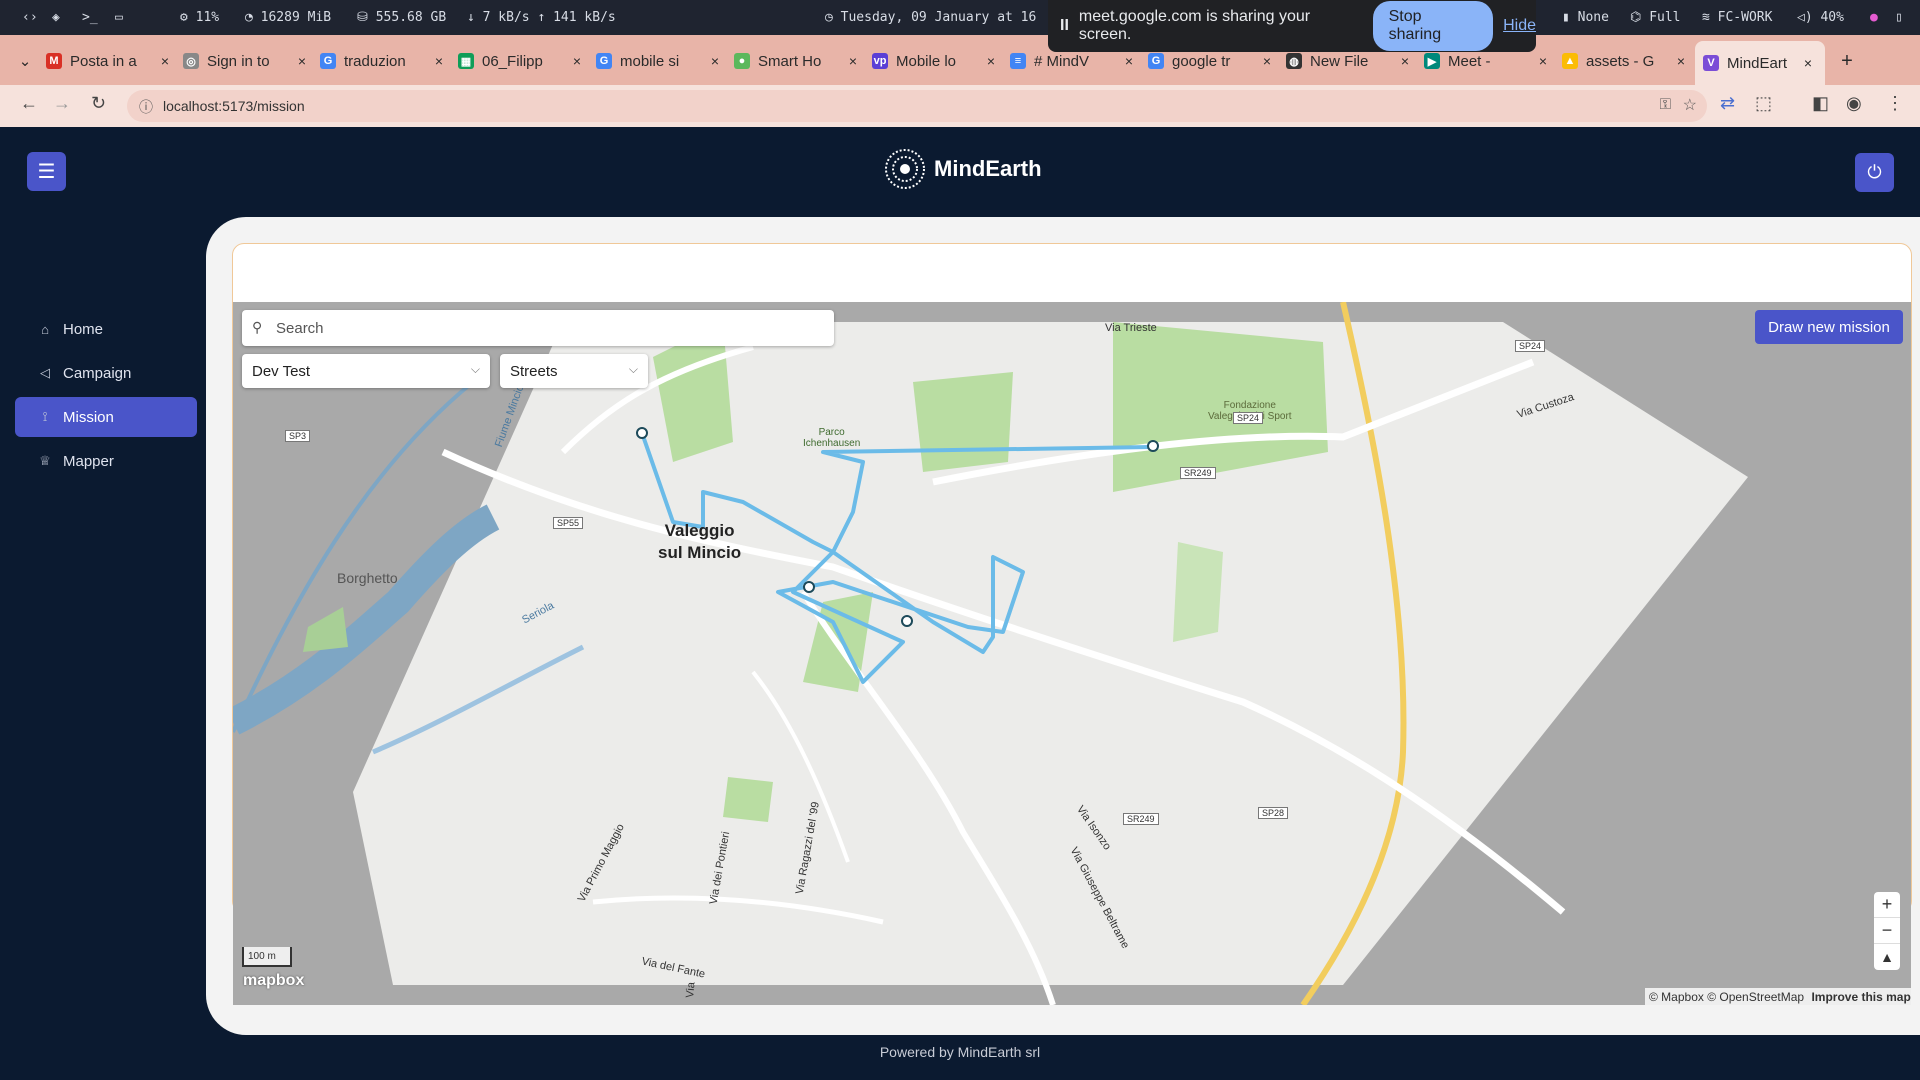 This screenshot has width=1920, height=1080. What do you see at coordinates (366, 371) in the screenshot?
I see `campaign-select: Dev Test ⌵` at bounding box center [366, 371].